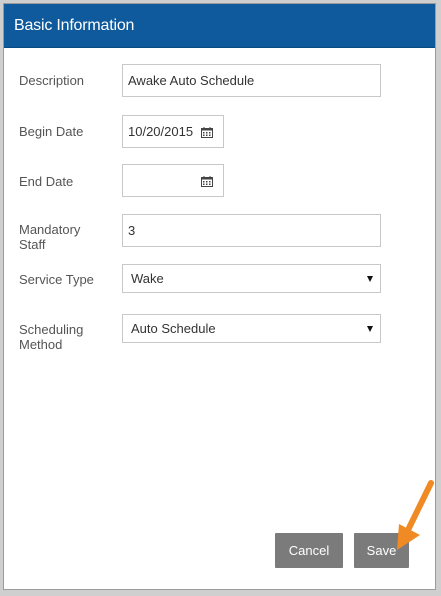  What do you see at coordinates (74, 25) in the screenshot?
I see `dialog-title: Basic Information` at bounding box center [74, 25].